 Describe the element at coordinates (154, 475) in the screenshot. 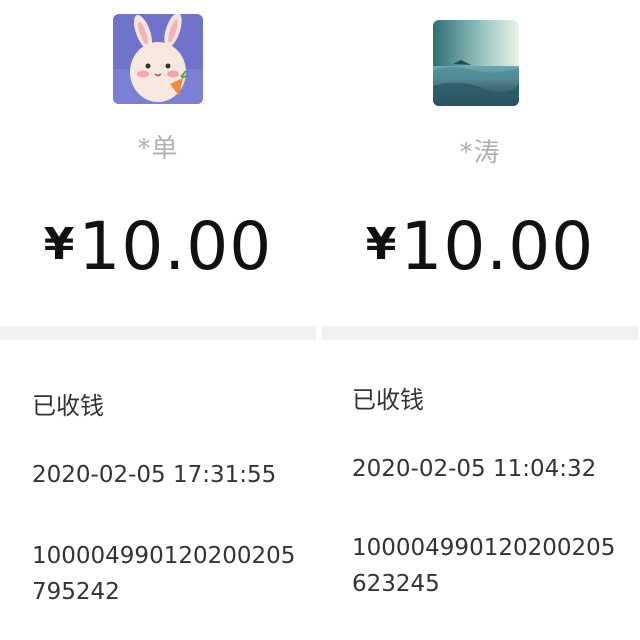

I see `payment-datetime: 2020-02-05 17:31:55` at that location.